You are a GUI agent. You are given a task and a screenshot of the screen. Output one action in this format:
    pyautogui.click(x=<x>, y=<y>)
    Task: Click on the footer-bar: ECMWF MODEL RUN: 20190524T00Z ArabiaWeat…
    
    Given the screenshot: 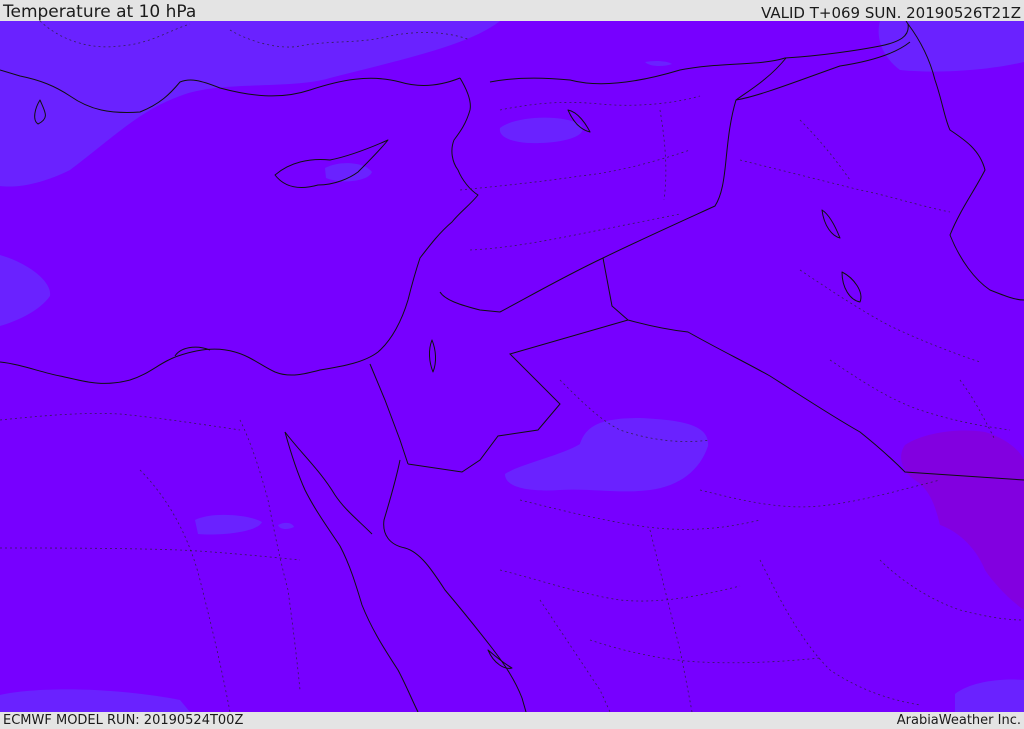 What is the action you would take?
    pyautogui.click(x=512, y=720)
    